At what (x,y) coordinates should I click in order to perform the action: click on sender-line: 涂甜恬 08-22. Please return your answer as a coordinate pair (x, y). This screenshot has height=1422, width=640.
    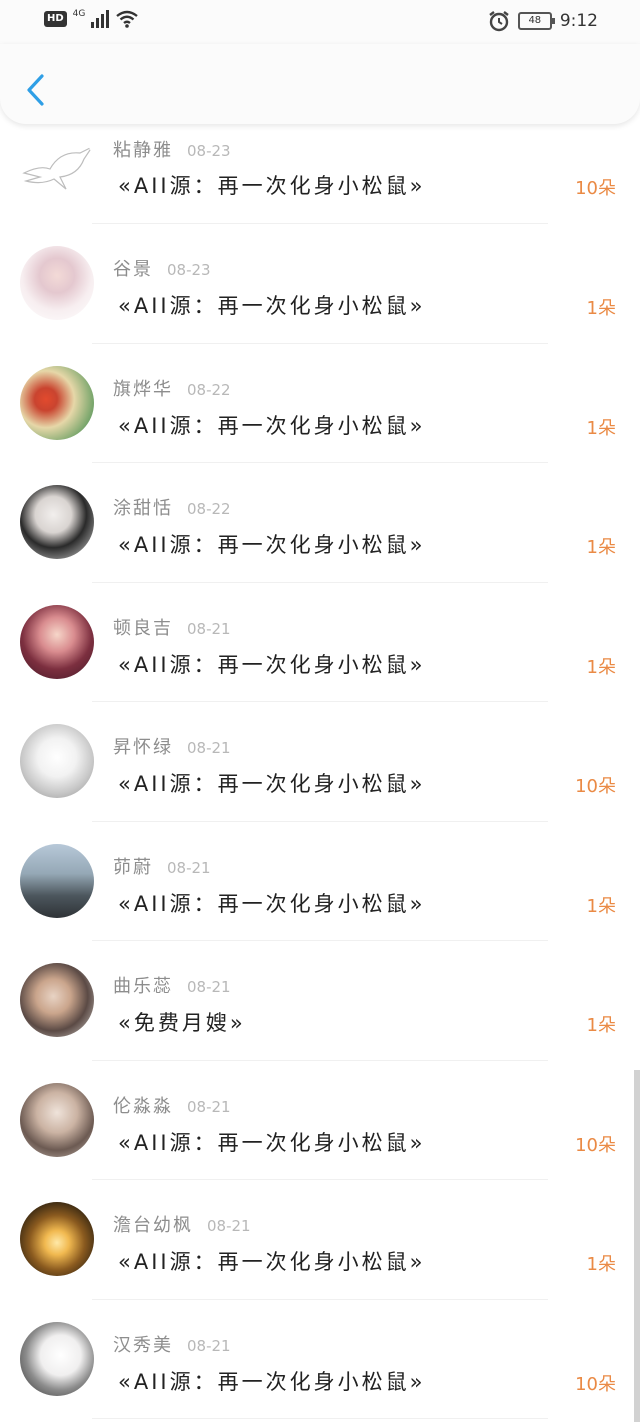
    Looking at the image, I should click on (172, 507).